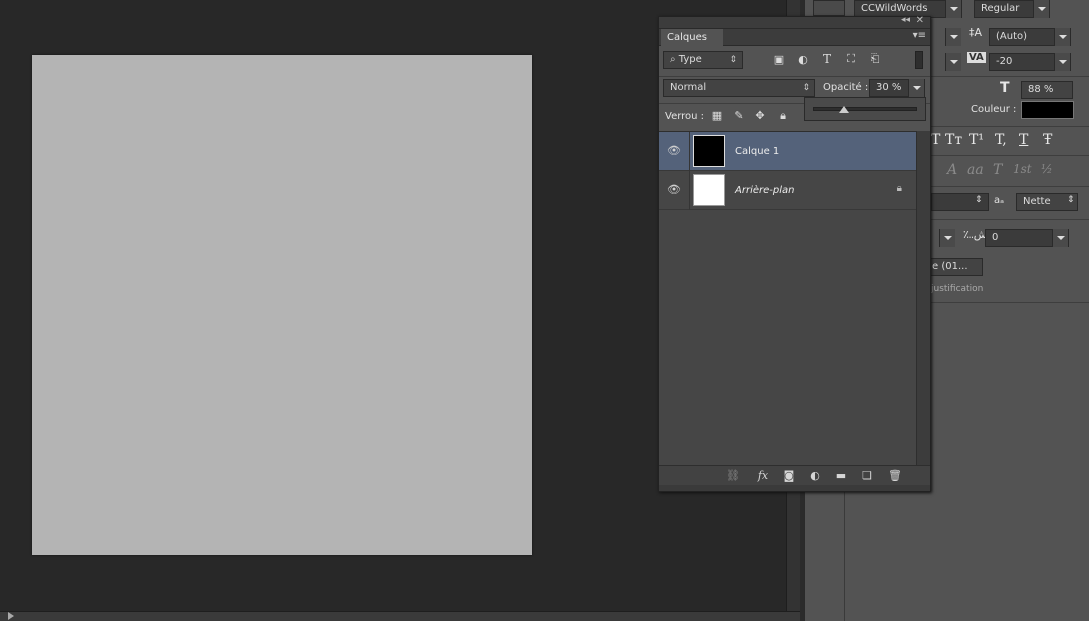 The width and height of the screenshot is (1089, 621). I want to click on blend-mode-select: Normal ⇕, so click(739, 88).